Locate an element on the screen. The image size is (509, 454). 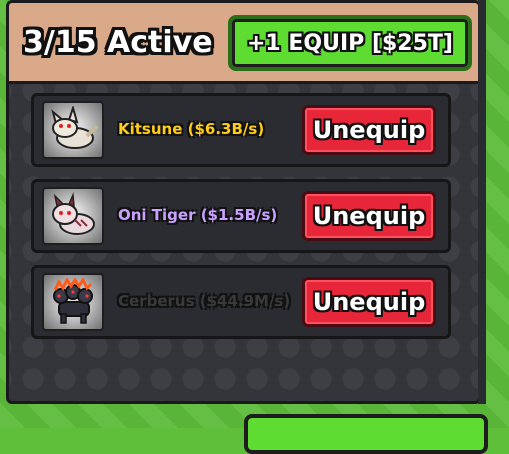
kitsune-icon is located at coordinates (73, 130).